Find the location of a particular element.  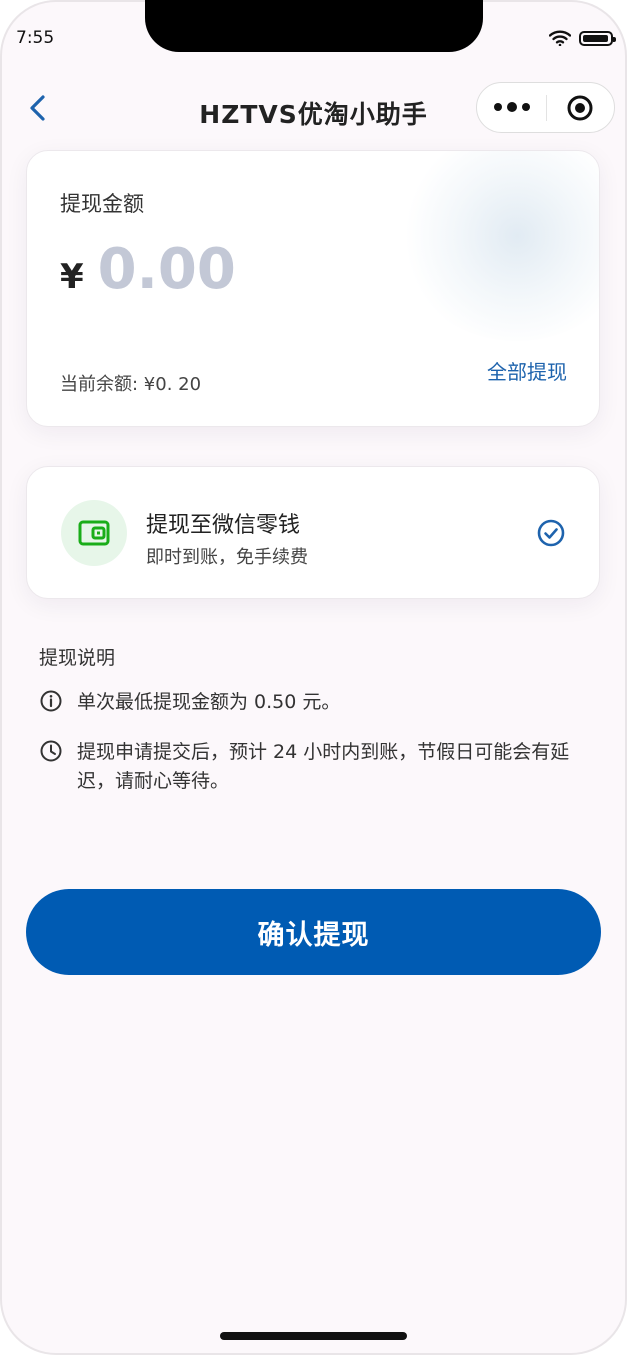

note-item: 单次最低提现金额为 0.50 元。 is located at coordinates (309, 702).